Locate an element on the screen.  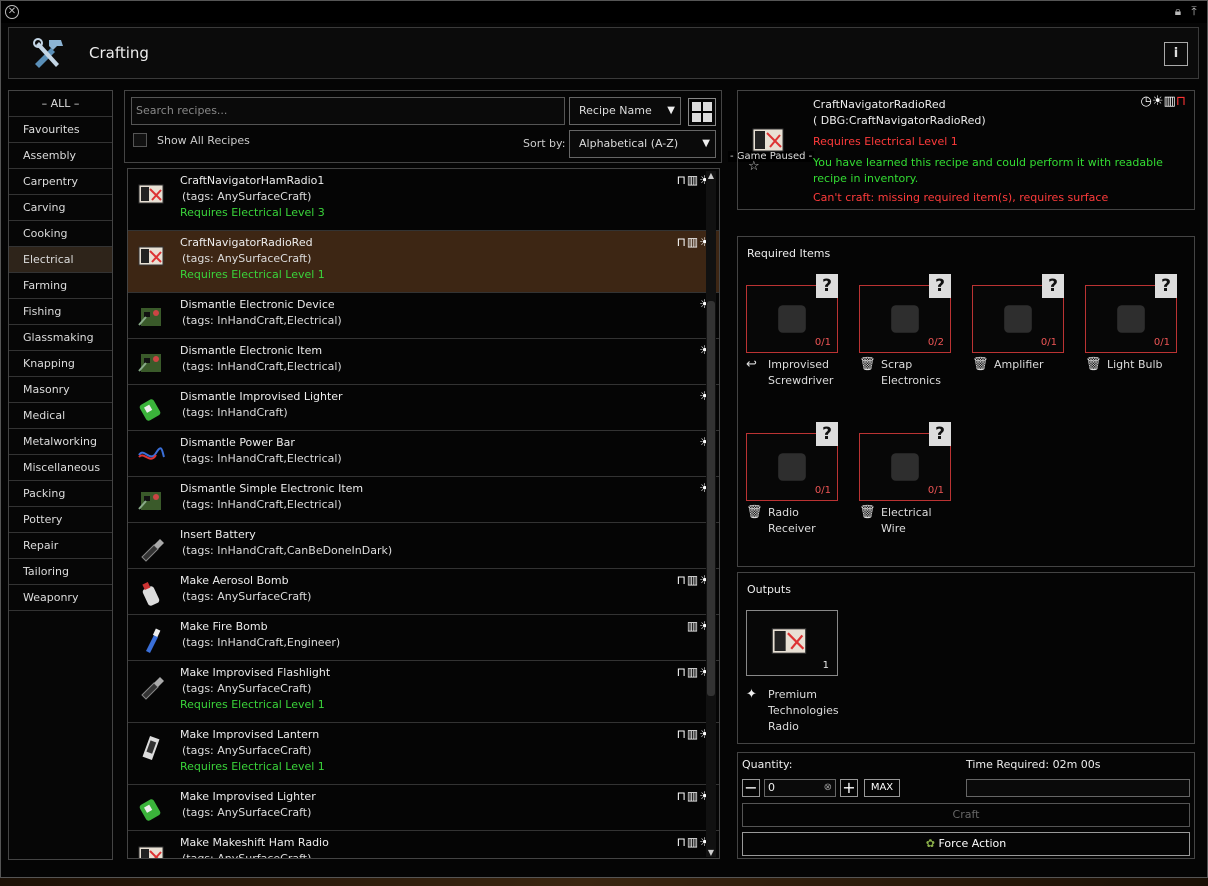
craft-button: Craft is located at coordinates (966, 815).